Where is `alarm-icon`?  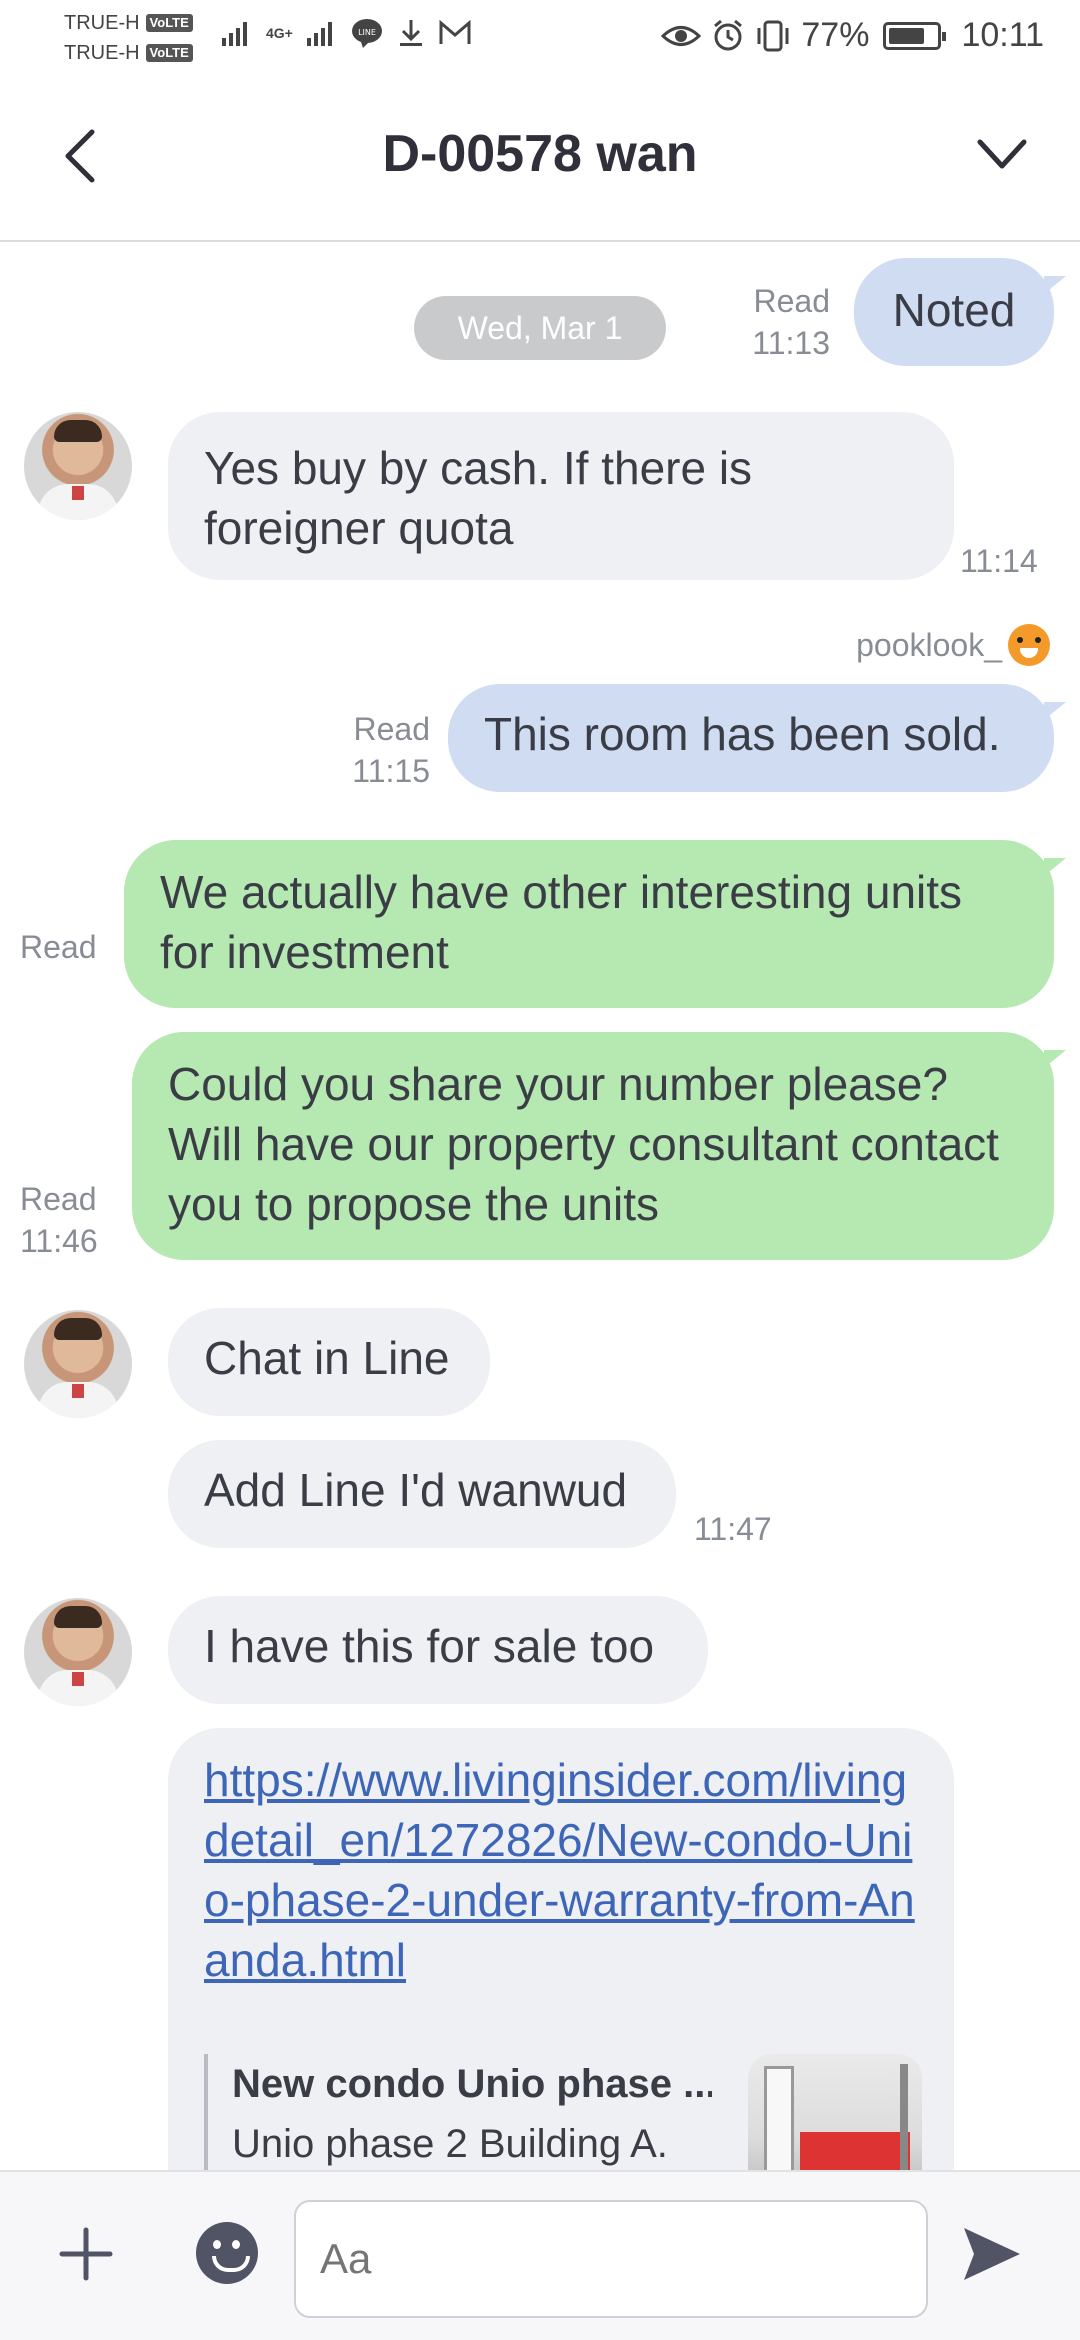 alarm-icon is located at coordinates (728, 34).